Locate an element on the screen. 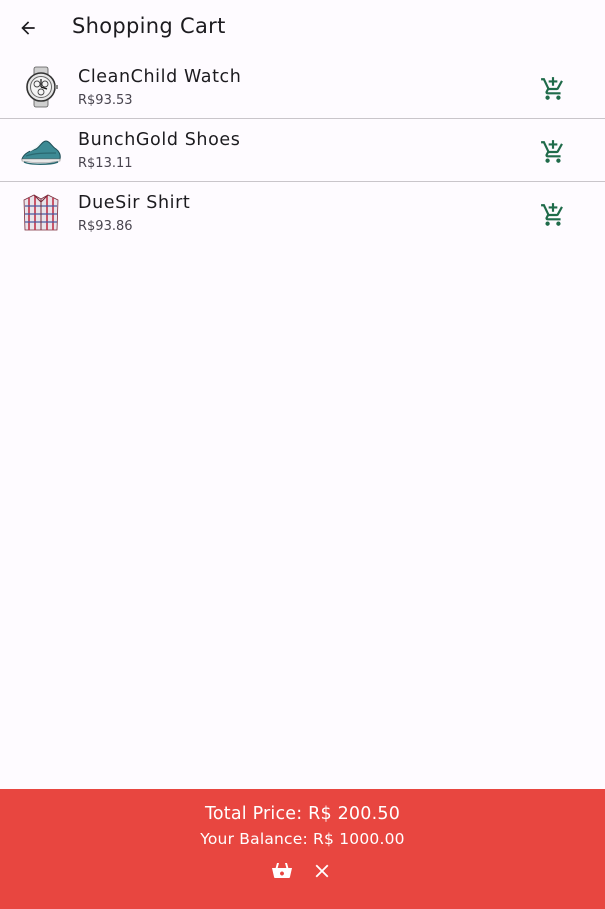  arrow-back-icon is located at coordinates (28, 28).